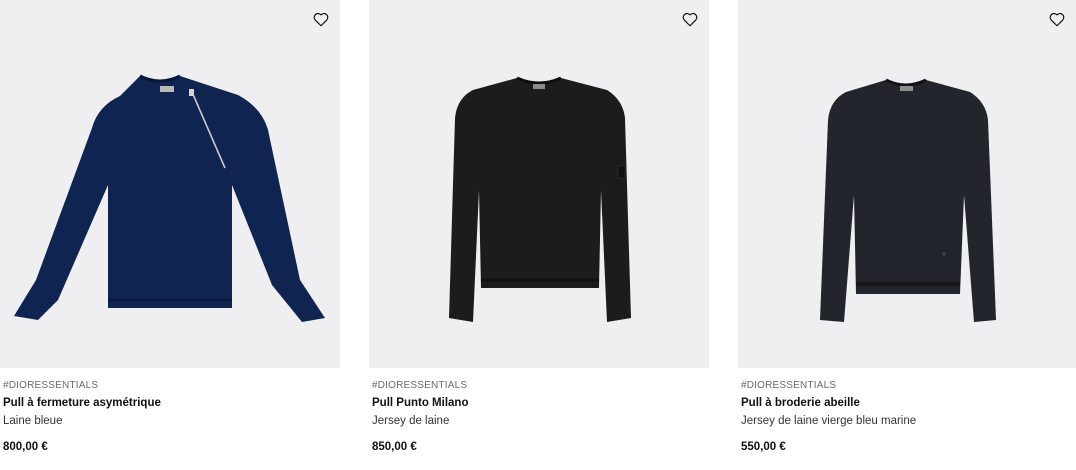 The width and height of the screenshot is (1076, 470). Describe the element at coordinates (33, 421) in the screenshot. I see `product-material: Laine bleue` at that location.